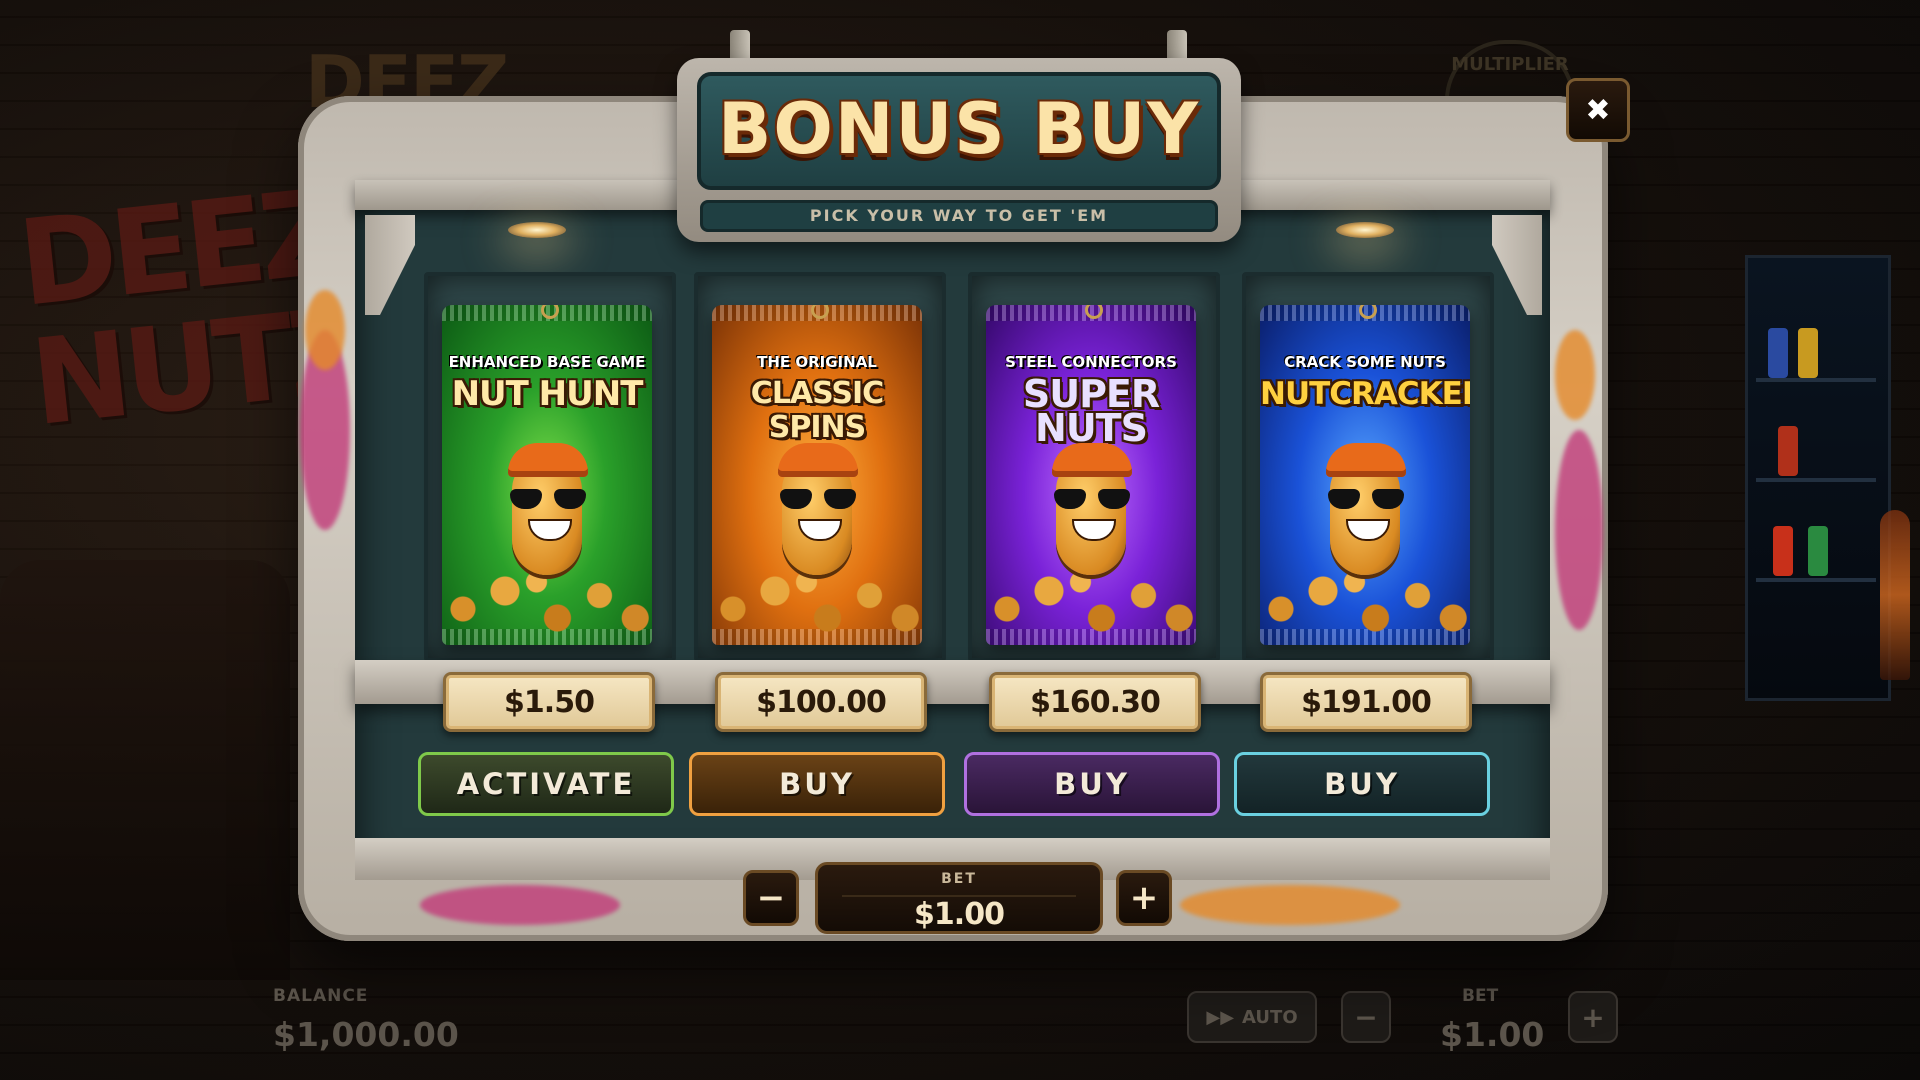  Describe the element at coordinates (959, 129) in the screenshot. I see `page-title: BONUS BUY` at that location.